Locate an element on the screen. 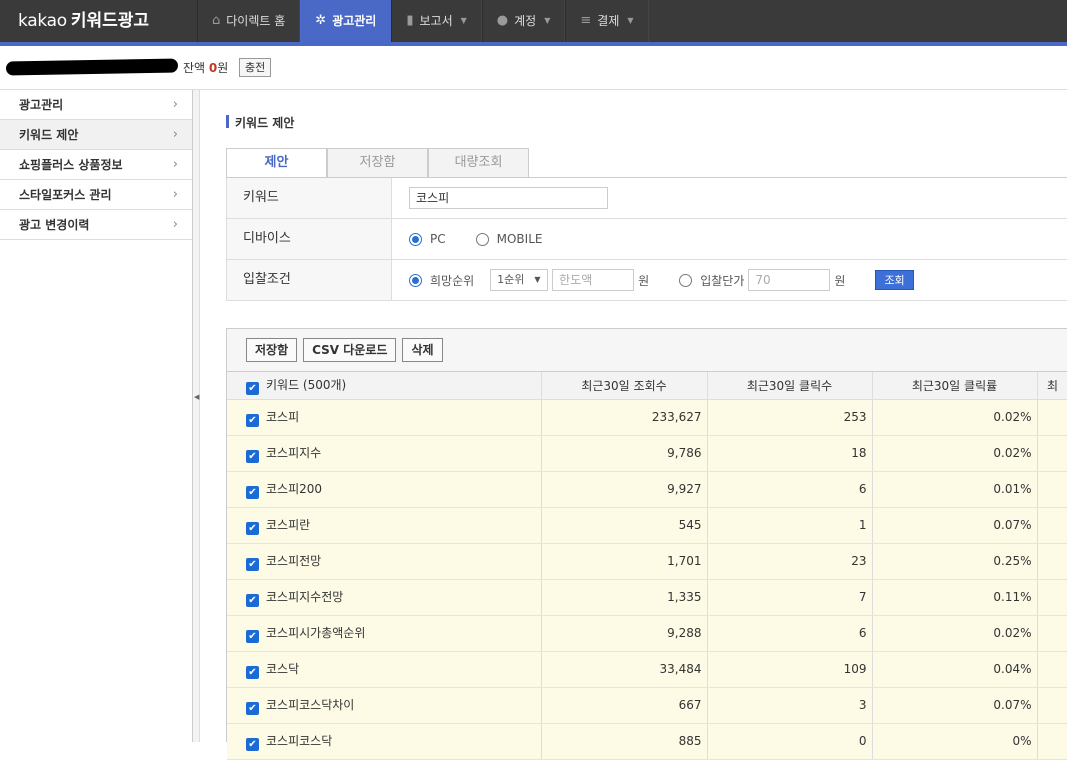 The width and height of the screenshot is (1067, 760). keyword-cell: ✔ 코스피지수 is located at coordinates (384, 453).